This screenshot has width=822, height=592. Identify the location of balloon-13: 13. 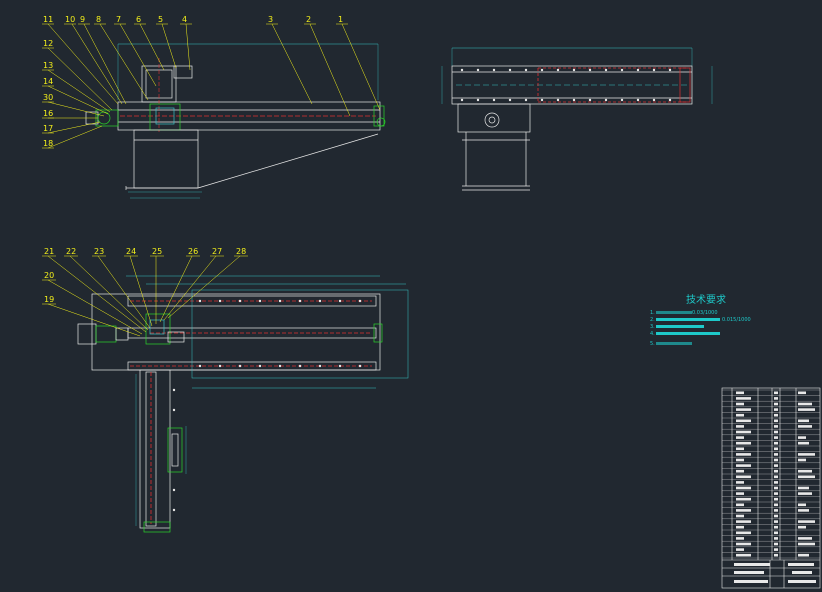
(48, 65).